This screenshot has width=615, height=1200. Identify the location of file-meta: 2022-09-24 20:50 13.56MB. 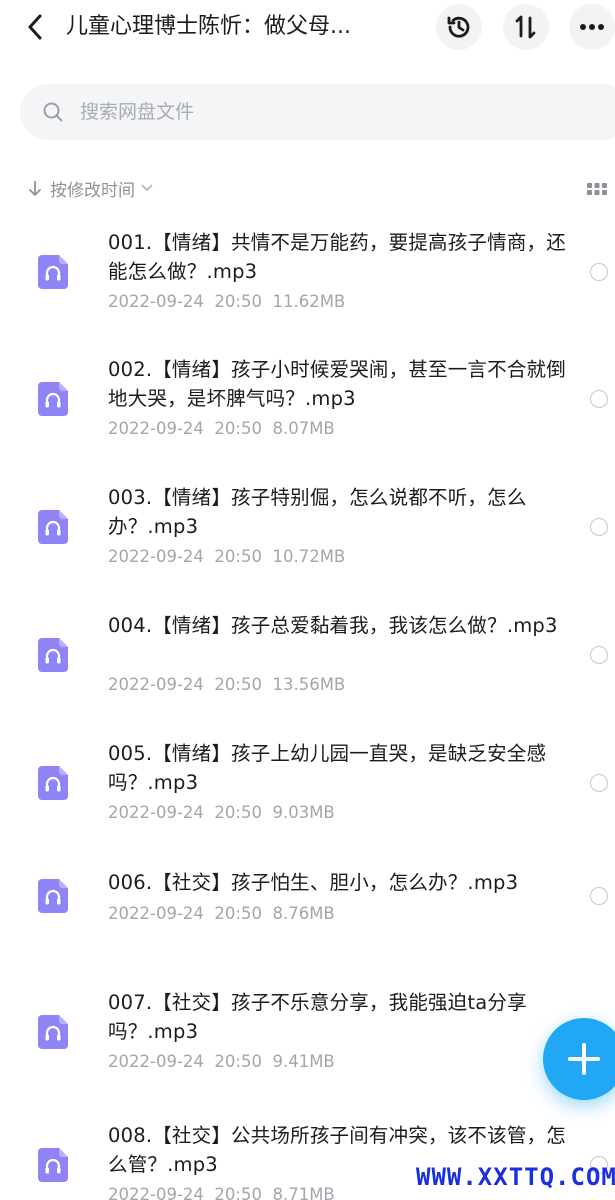
(226, 684).